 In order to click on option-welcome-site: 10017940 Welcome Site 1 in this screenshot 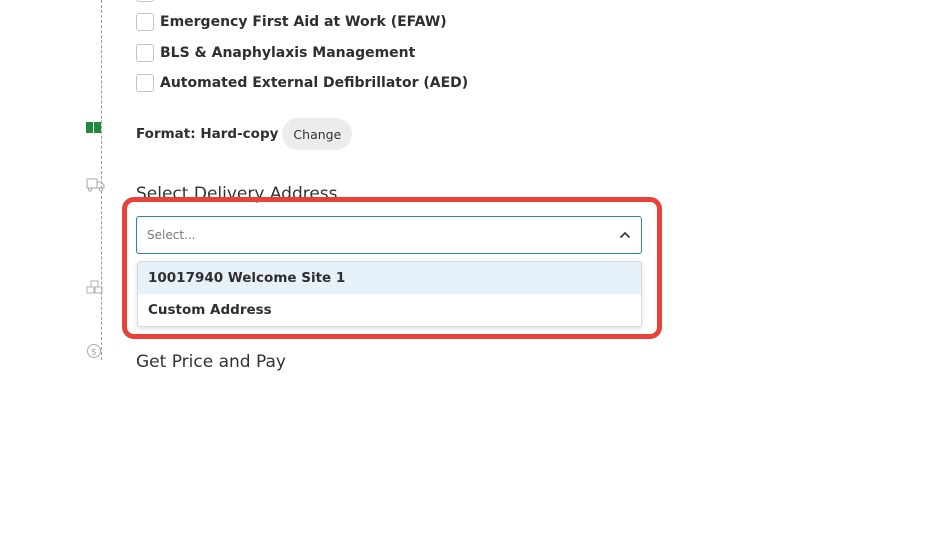, I will do `click(389, 278)`.